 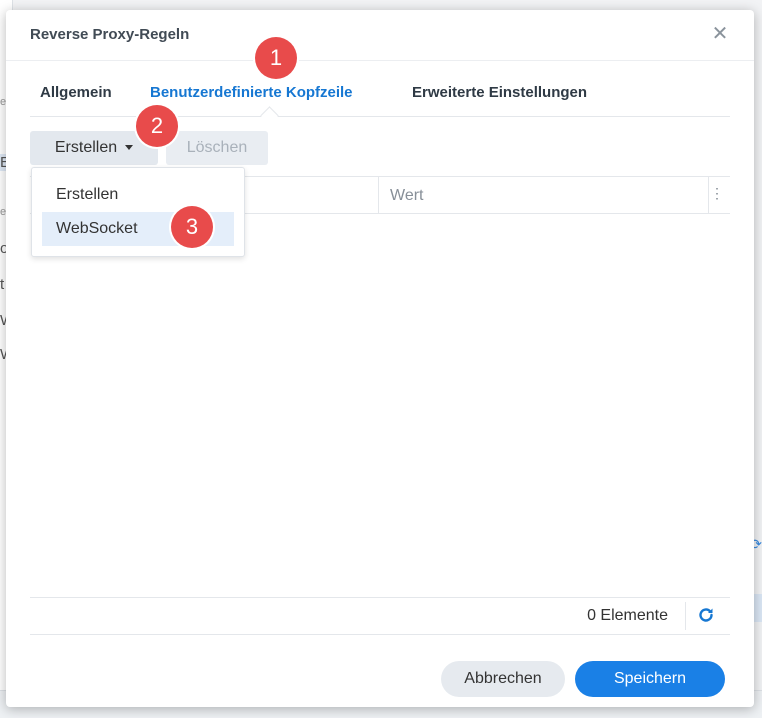 I want to click on background-fragment: t, so click(x=2, y=284).